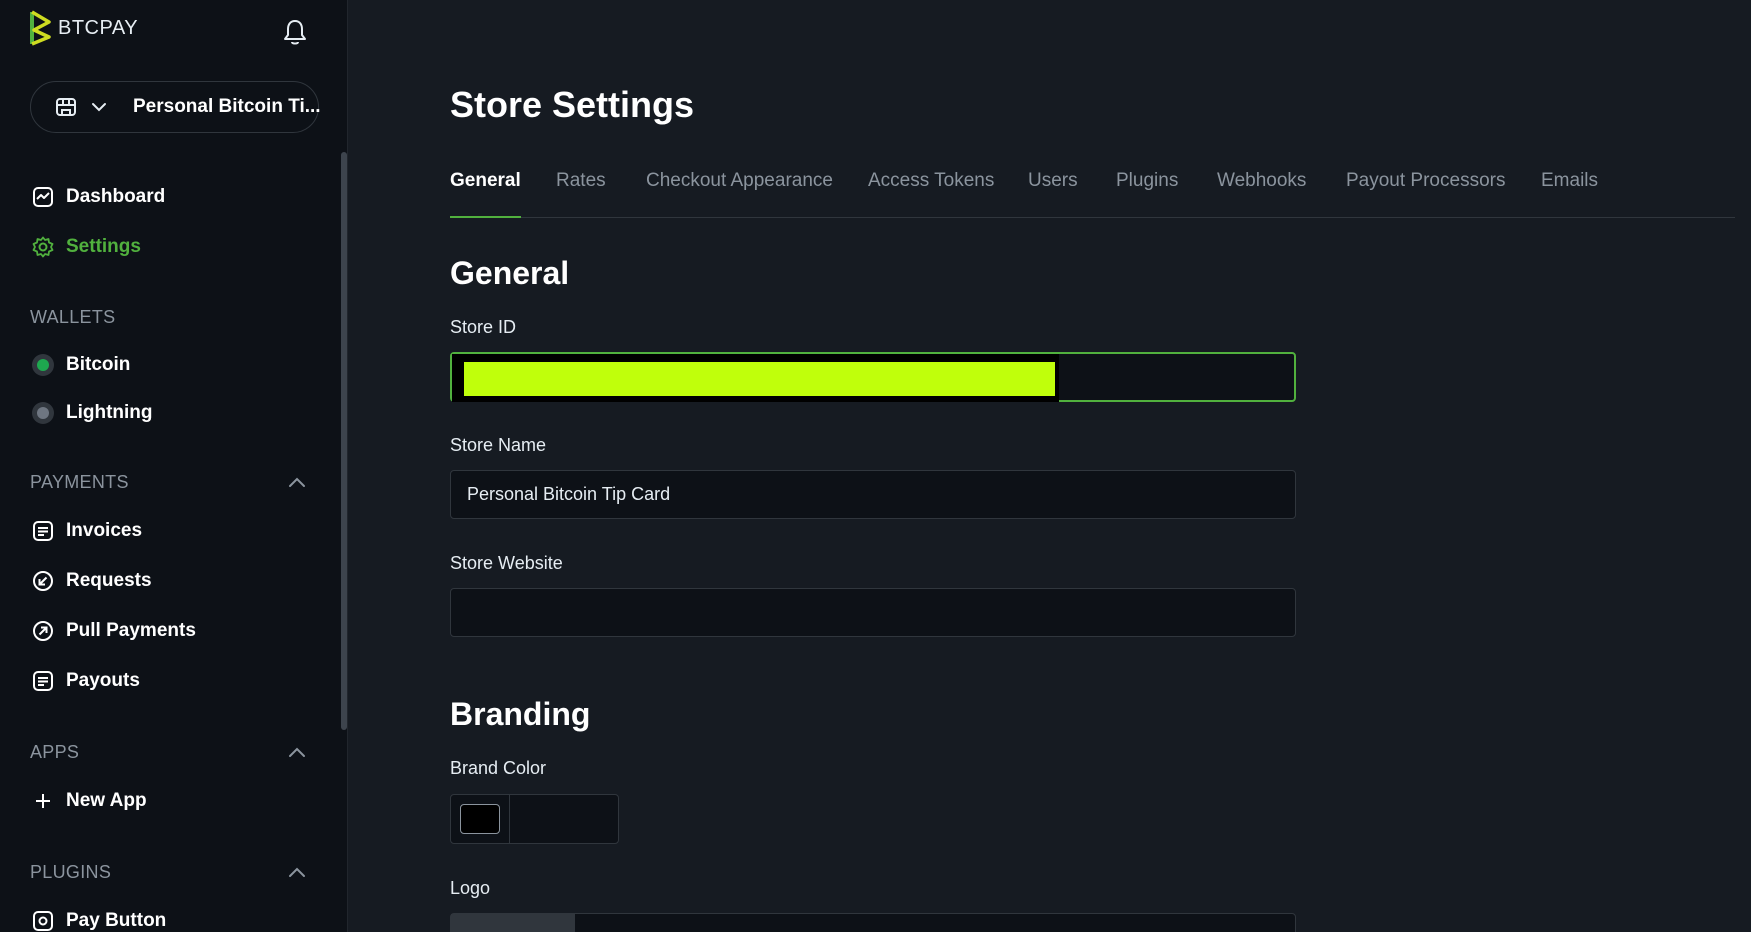 This screenshot has height=932, width=1751. Describe the element at coordinates (873, 612) in the screenshot. I see `store-website-input` at that location.